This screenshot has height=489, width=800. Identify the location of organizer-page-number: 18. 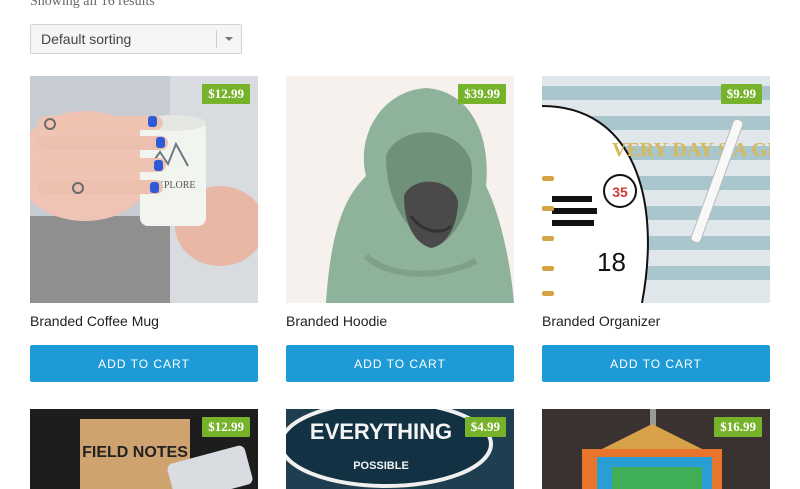
(611, 262).